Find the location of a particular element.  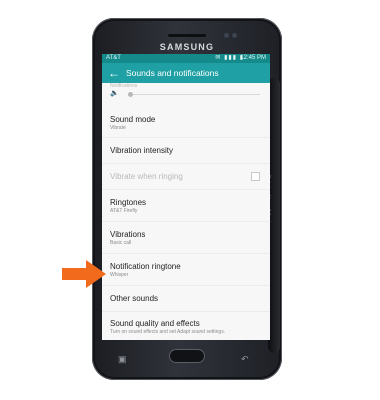

setting-subtitle: Vibrate is located at coordinates (118, 128).